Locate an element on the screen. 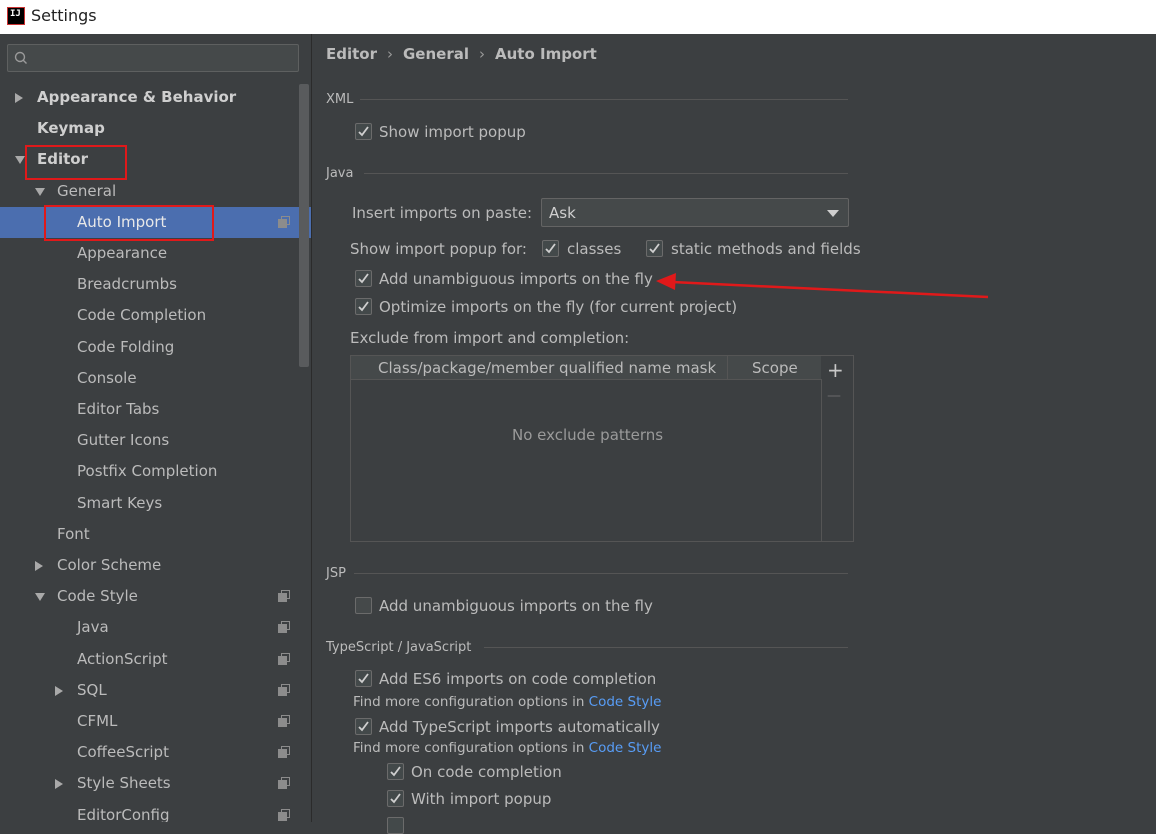 The image size is (1156, 834). tree-item-label: Gutter Icons is located at coordinates (123, 440).